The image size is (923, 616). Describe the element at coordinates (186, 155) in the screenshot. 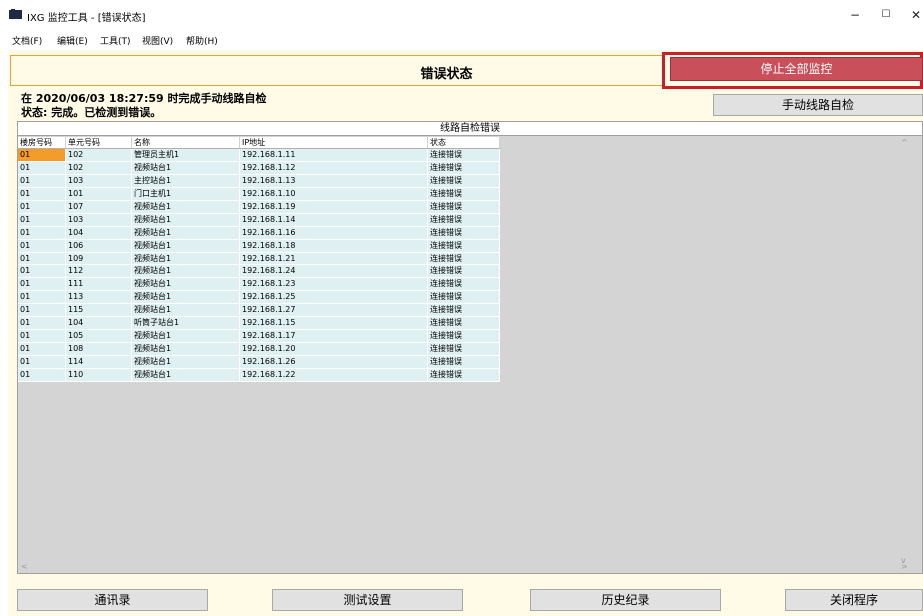

I see `cell-name: 管理员主机1` at that location.